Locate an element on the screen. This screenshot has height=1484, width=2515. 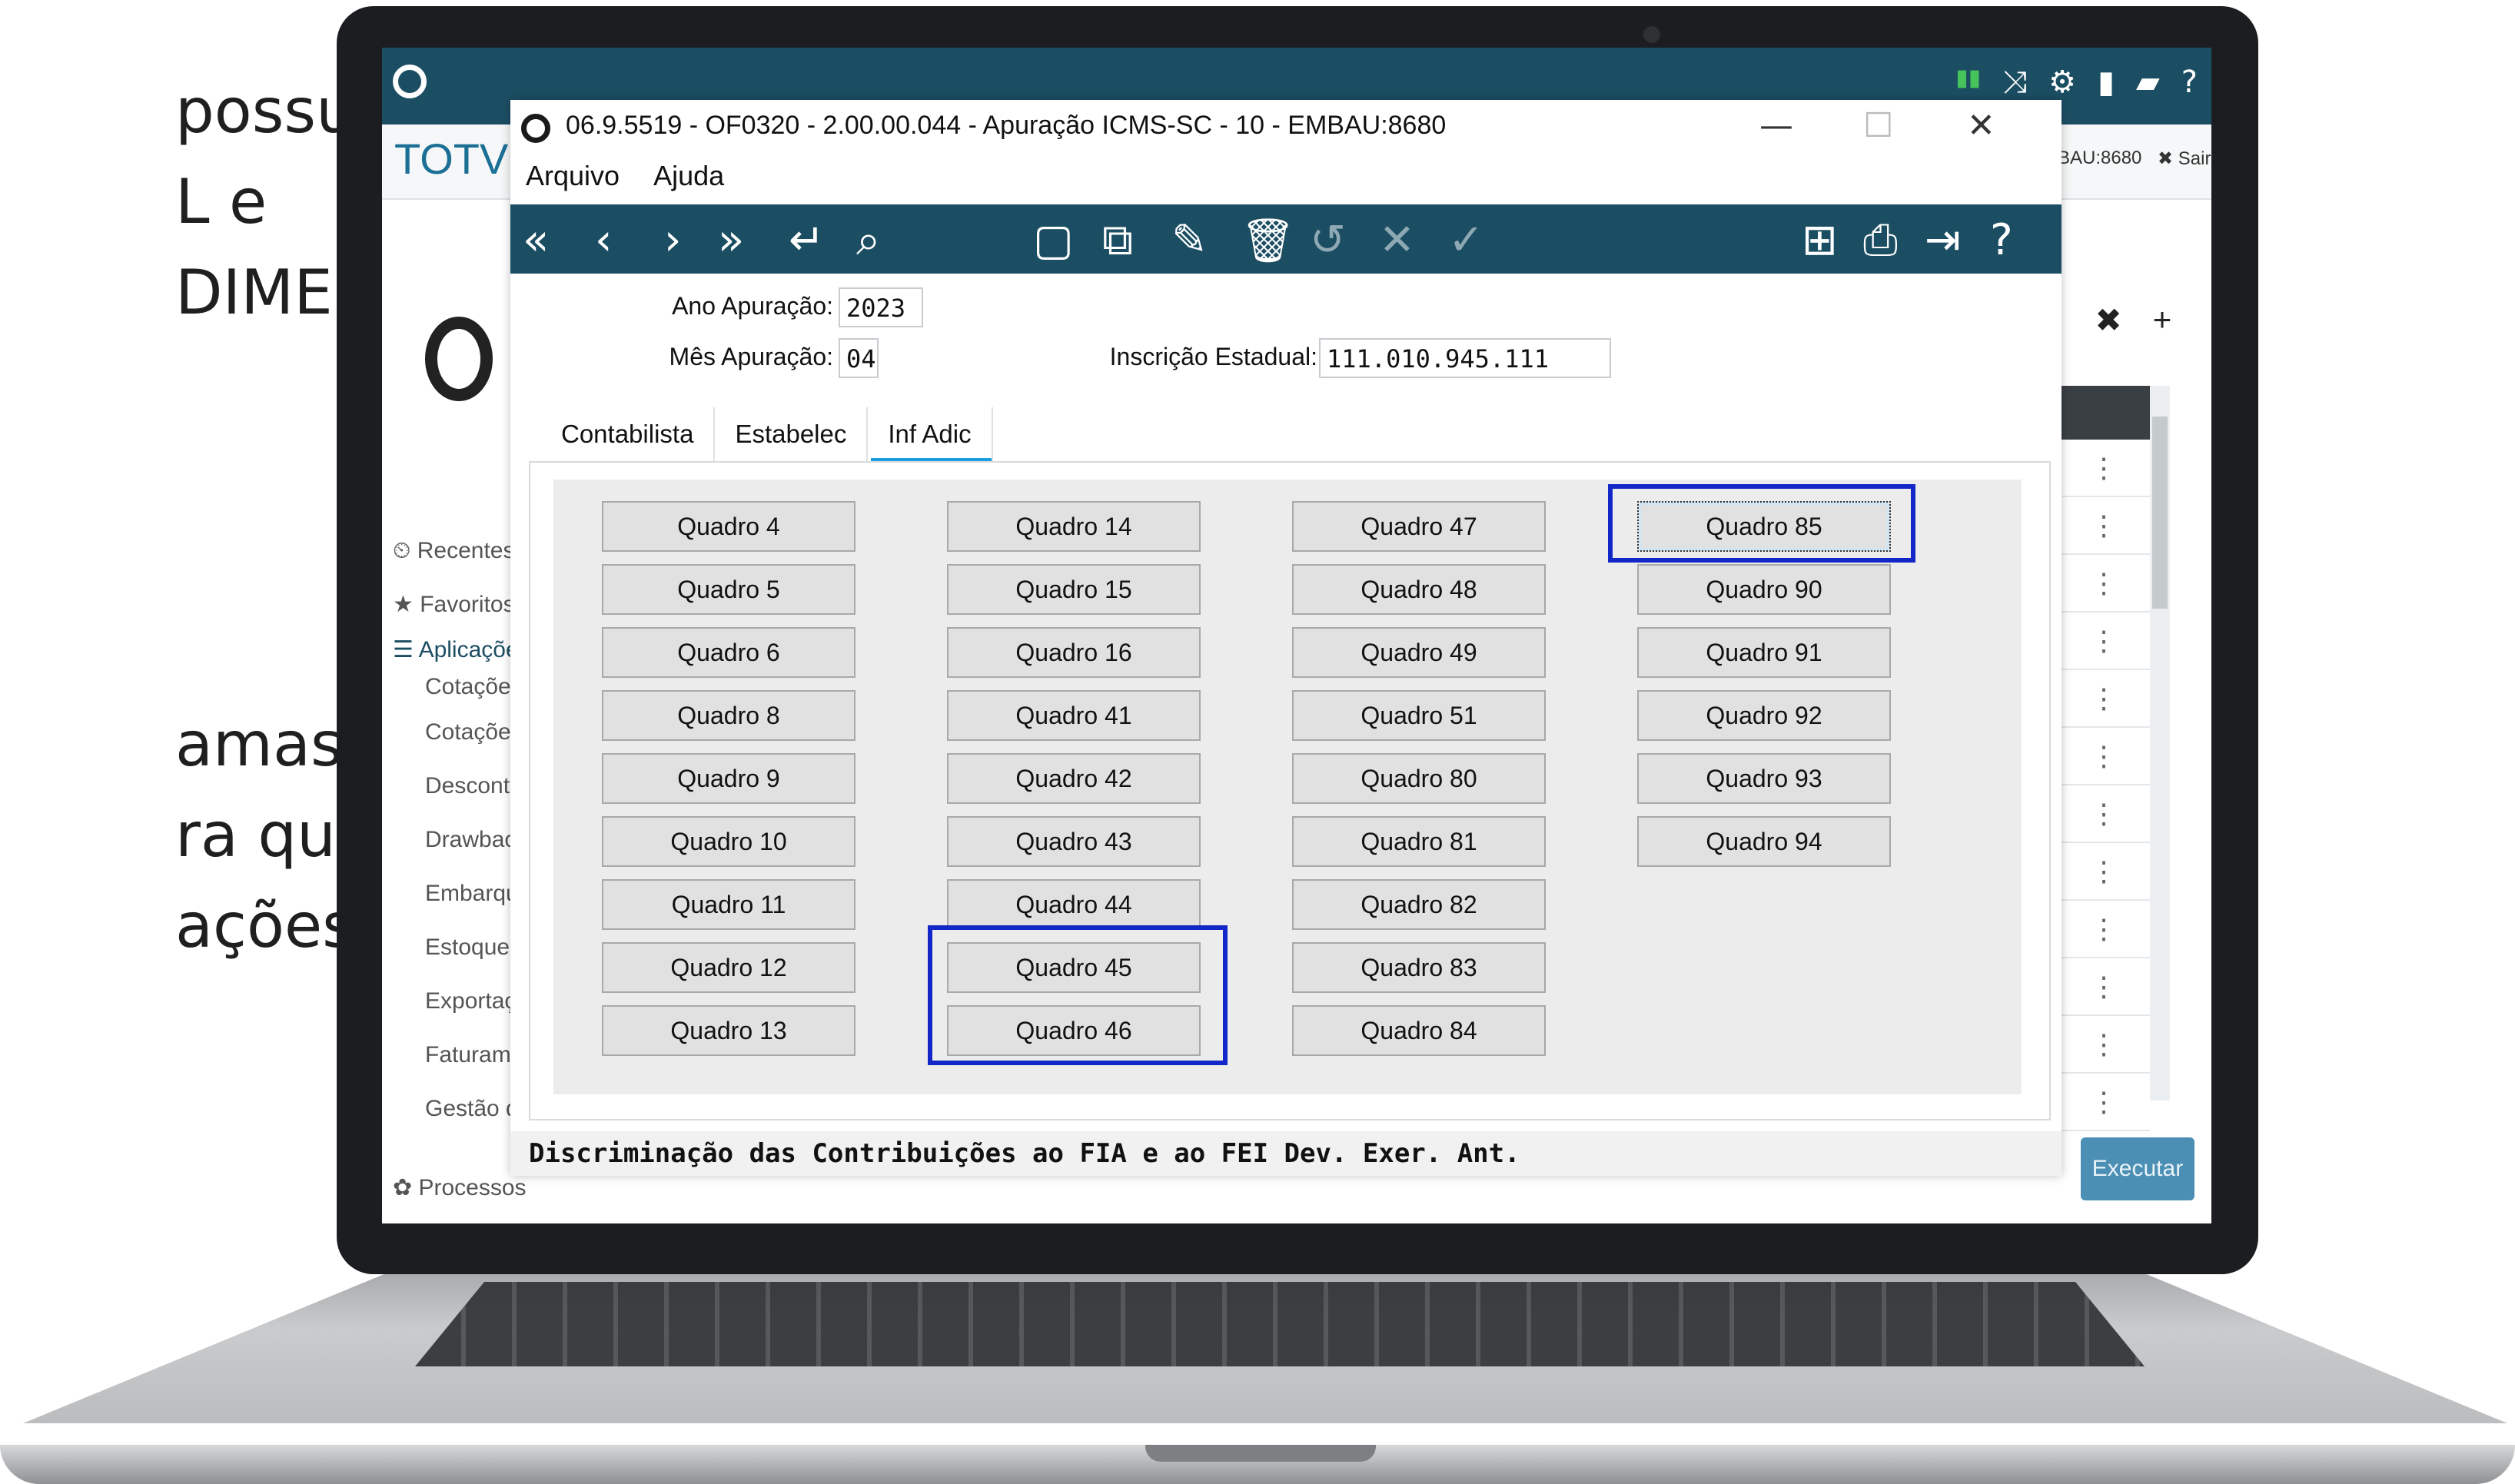
quadro-51-button: Quadro 51 is located at coordinates (1419, 715).